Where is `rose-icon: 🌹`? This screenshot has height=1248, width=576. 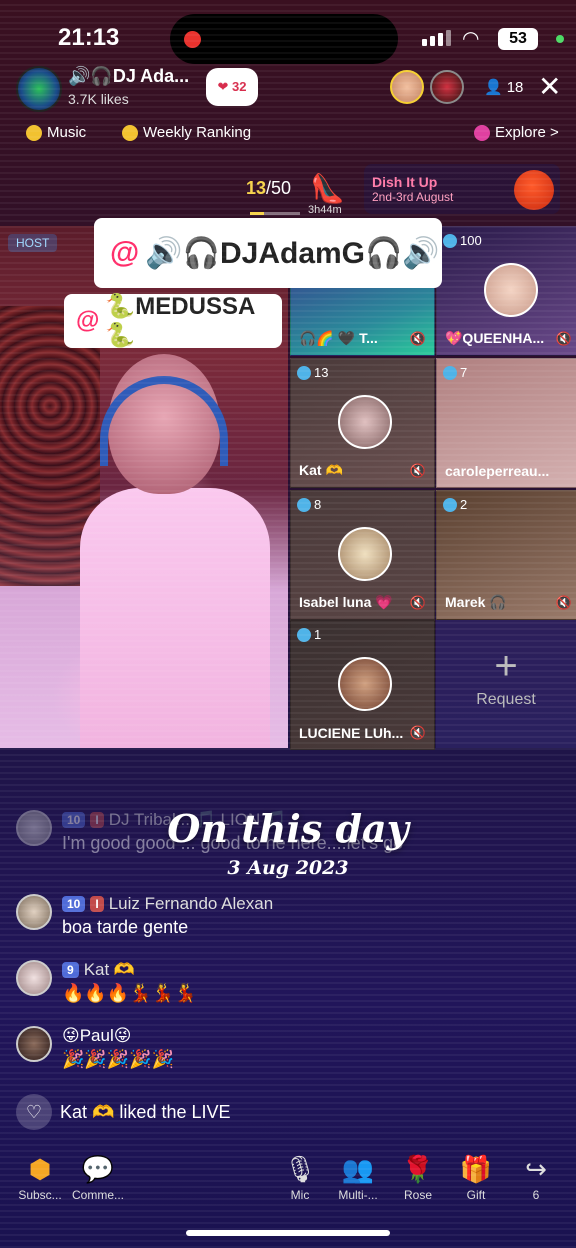 rose-icon: 🌹 is located at coordinates (418, 1169).